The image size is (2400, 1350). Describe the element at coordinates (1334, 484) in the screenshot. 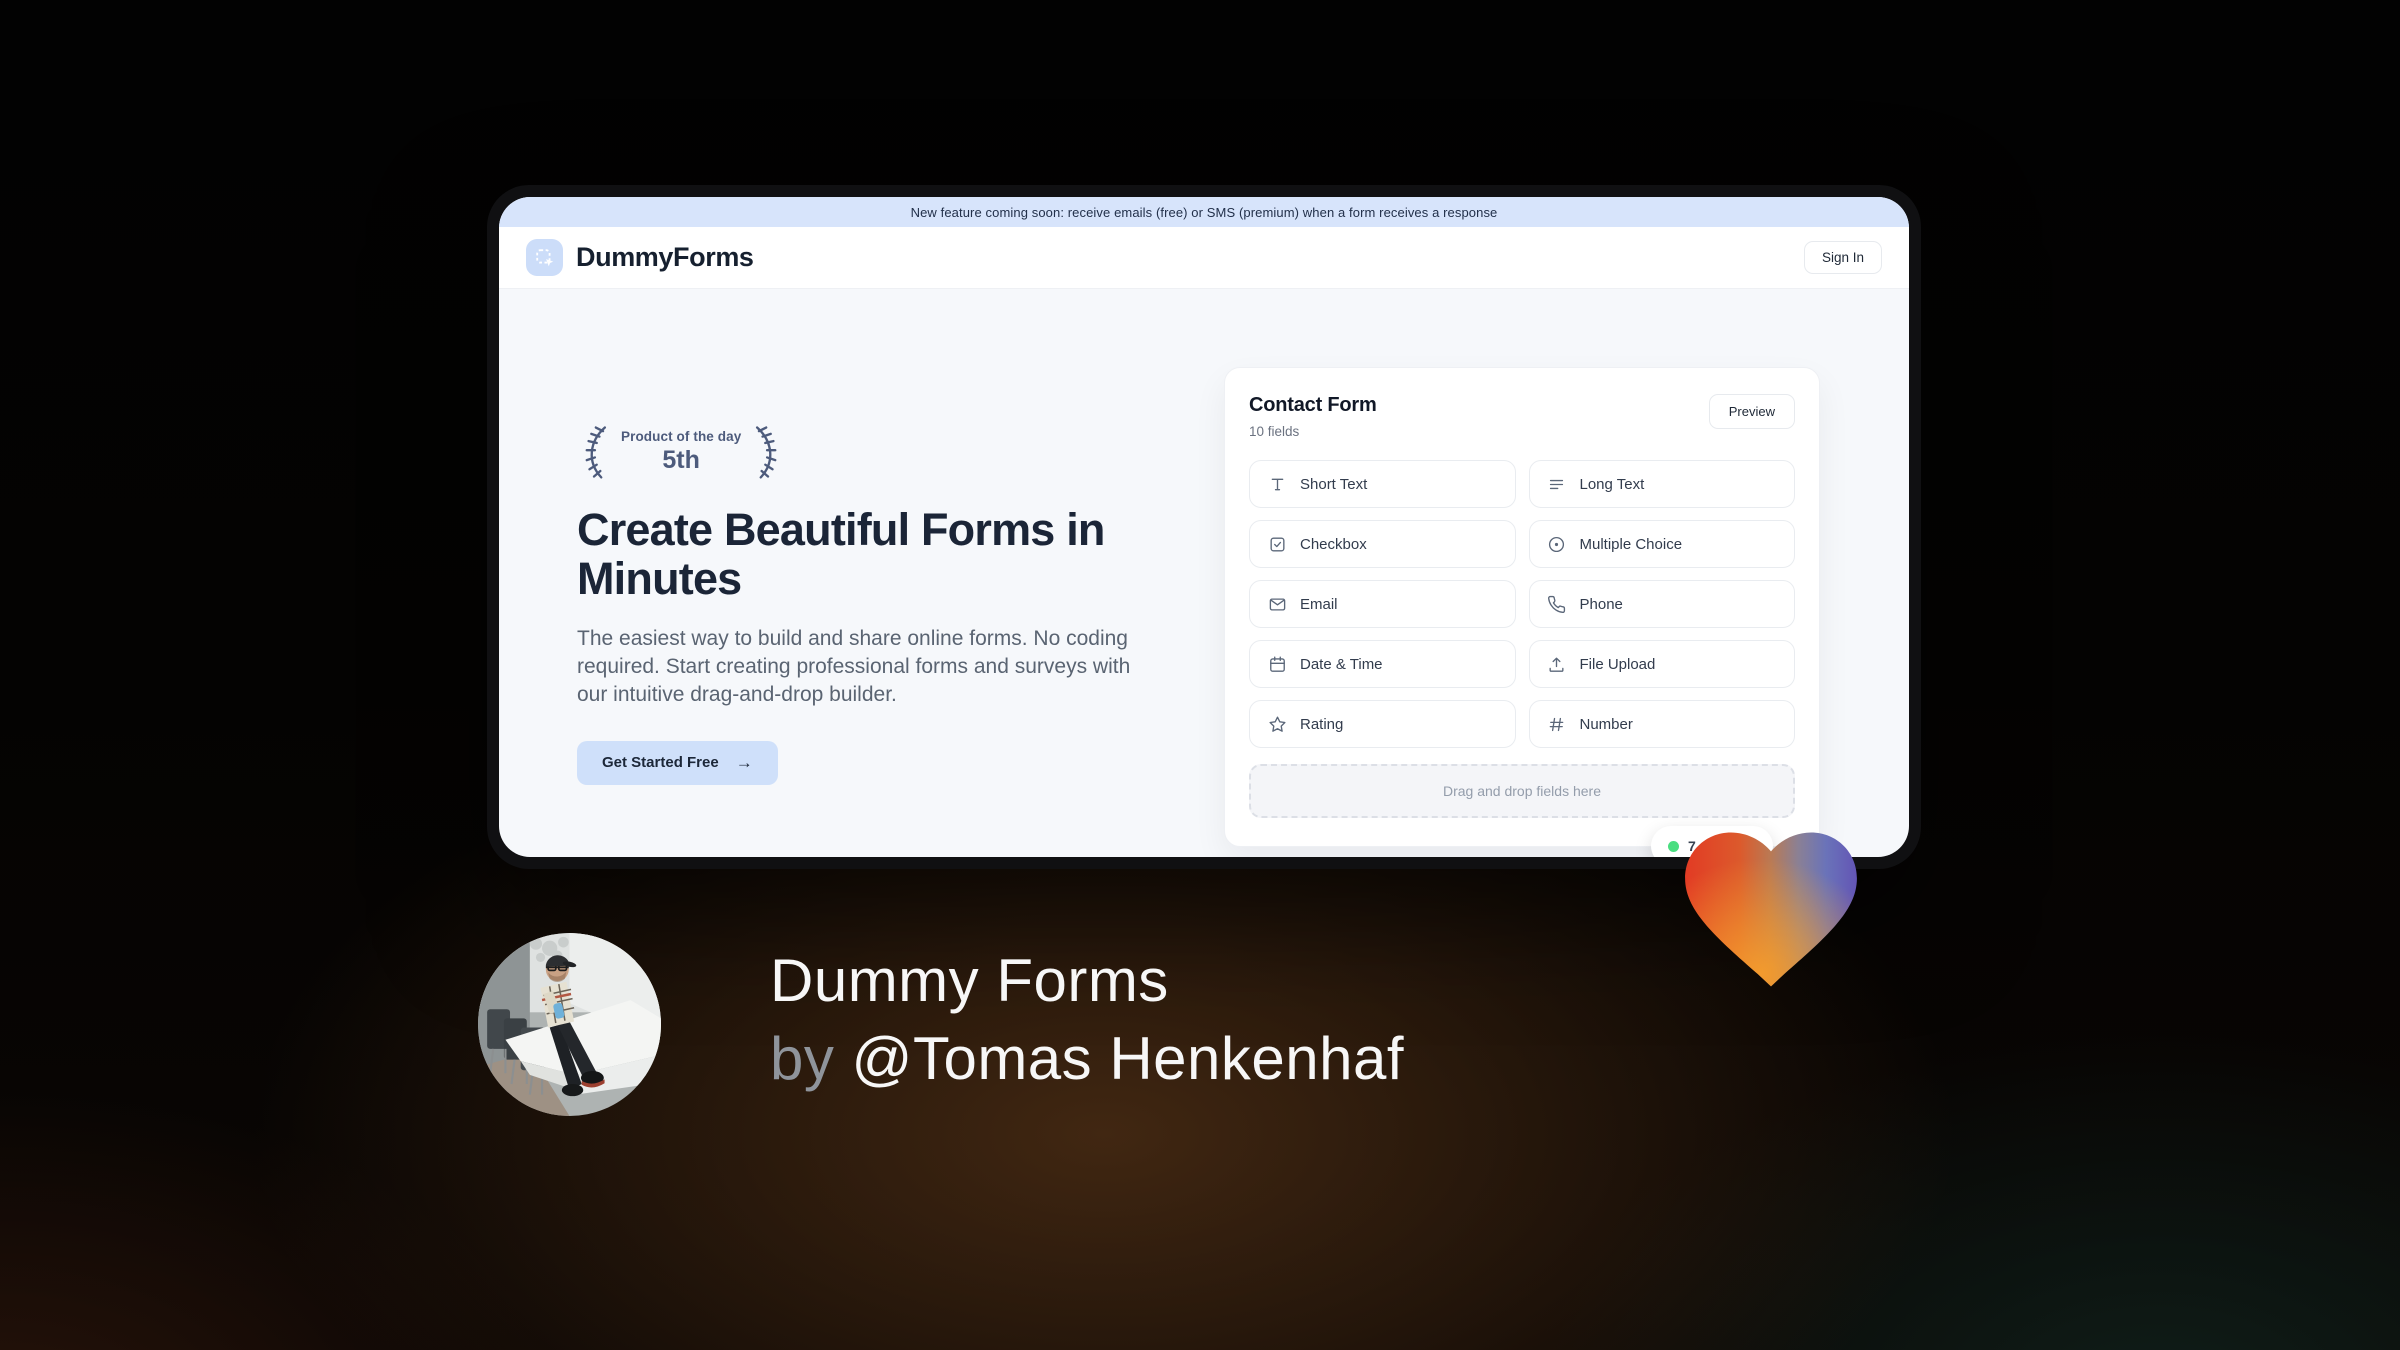

I see `field-label: Short Text` at that location.